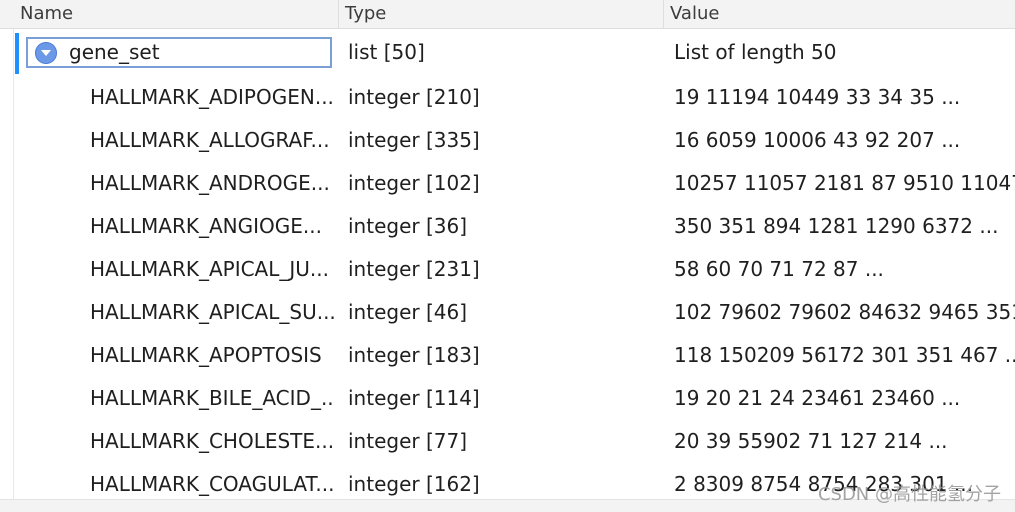 This screenshot has height=512, width=1015. What do you see at coordinates (206, 355) in the screenshot?
I see `row-name: HALLMARK_APOPTOSIS` at bounding box center [206, 355].